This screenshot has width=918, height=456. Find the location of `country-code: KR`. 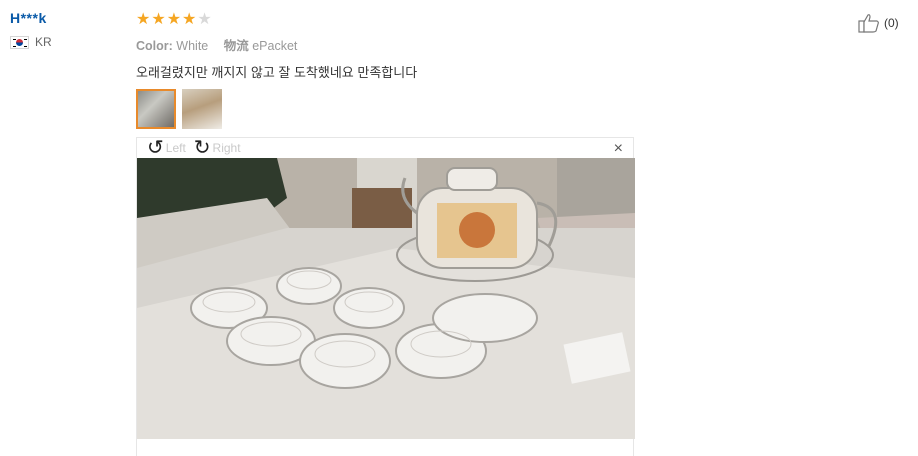

country-code: KR is located at coordinates (43, 42).